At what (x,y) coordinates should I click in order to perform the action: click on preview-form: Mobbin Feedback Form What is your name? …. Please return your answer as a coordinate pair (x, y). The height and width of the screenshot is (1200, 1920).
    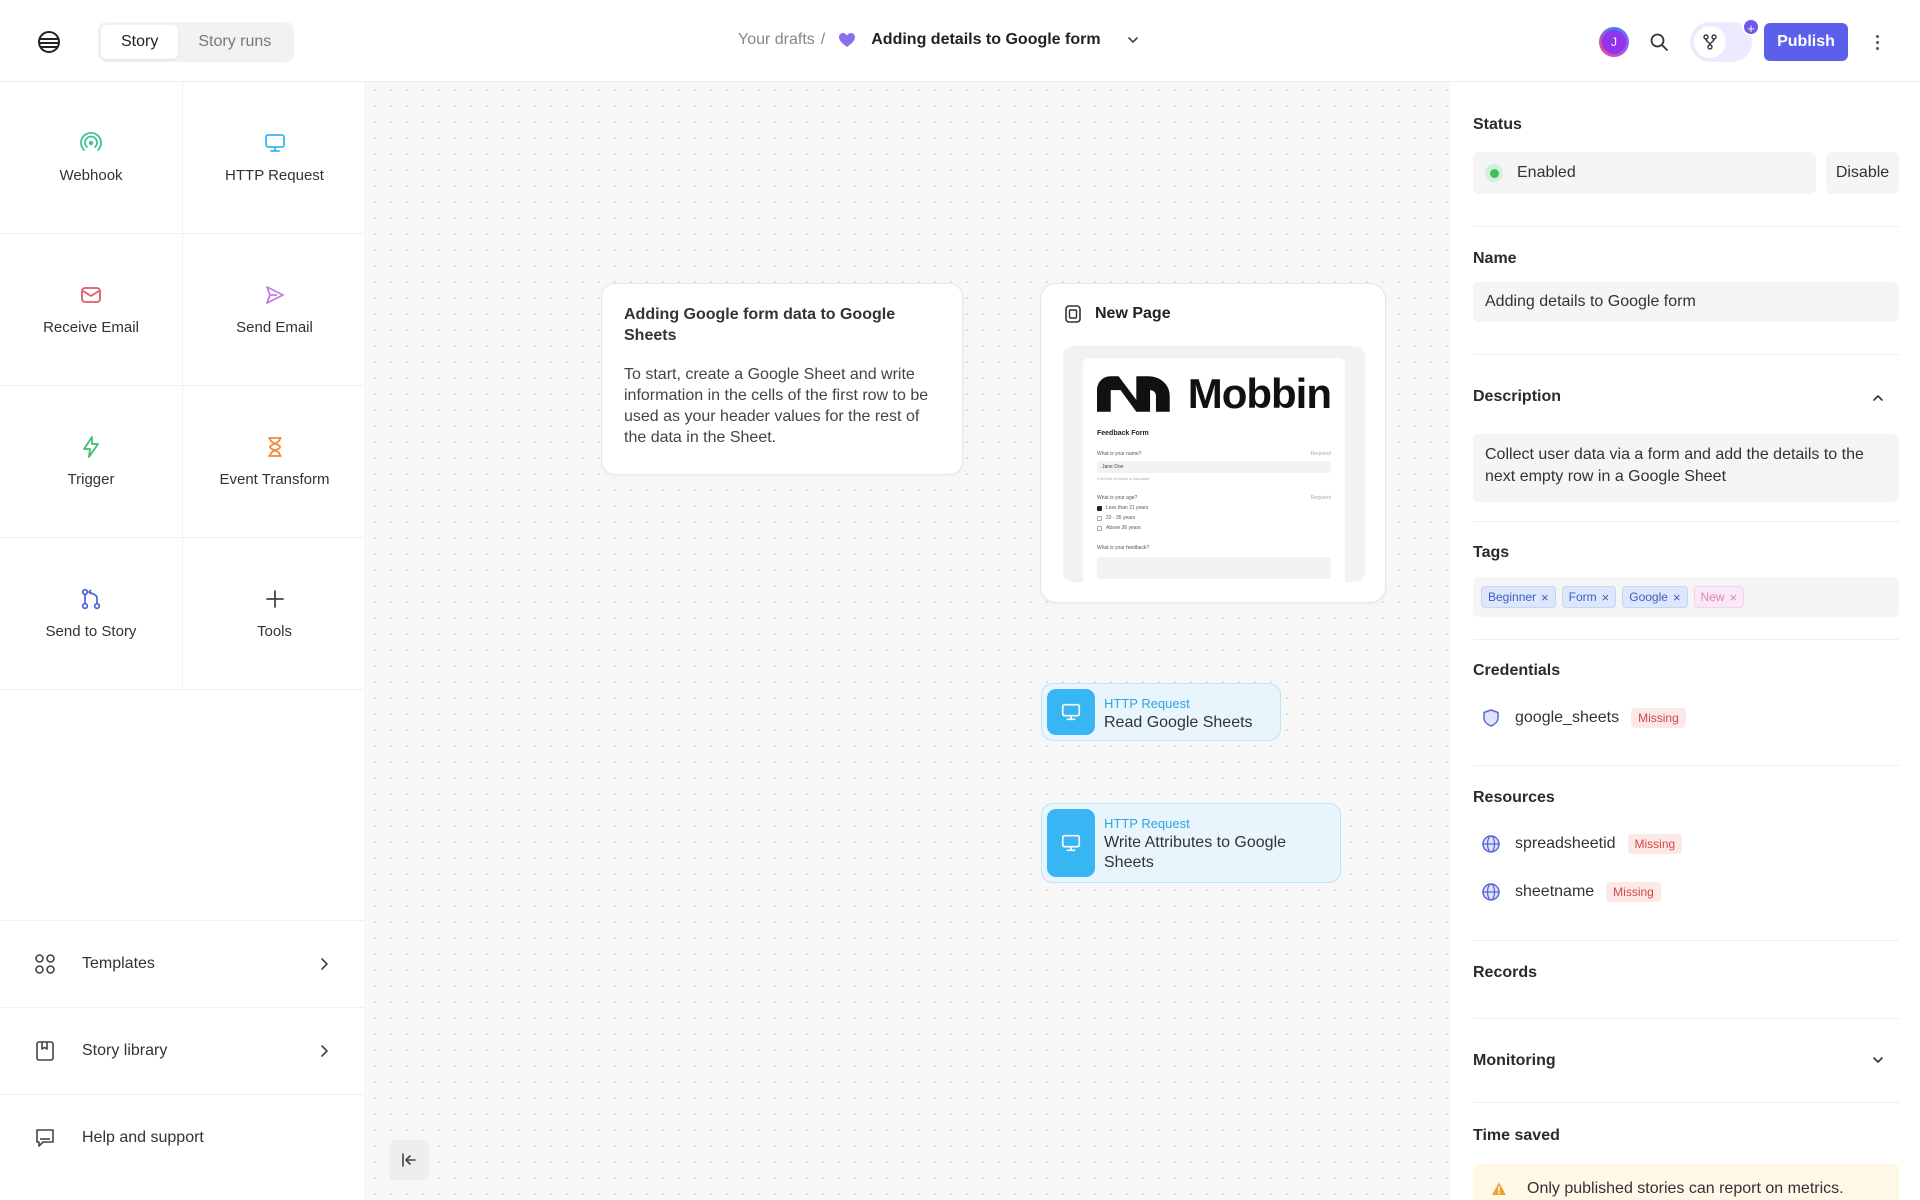
    Looking at the image, I should click on (1214, 470).